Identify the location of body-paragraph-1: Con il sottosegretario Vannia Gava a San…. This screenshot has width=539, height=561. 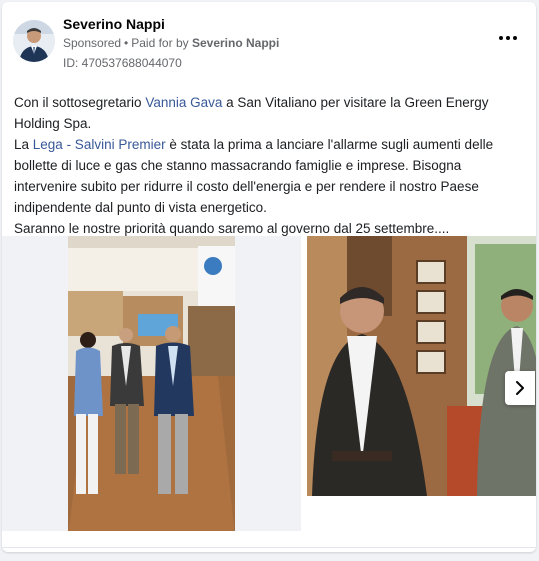
(266, 113).